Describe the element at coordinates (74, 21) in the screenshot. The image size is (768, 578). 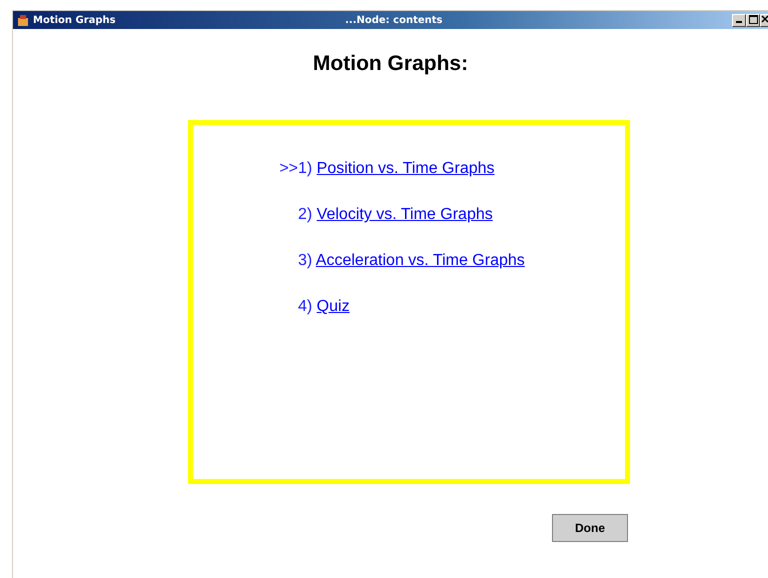
I see `window-title: Motion Graphs` at that location.